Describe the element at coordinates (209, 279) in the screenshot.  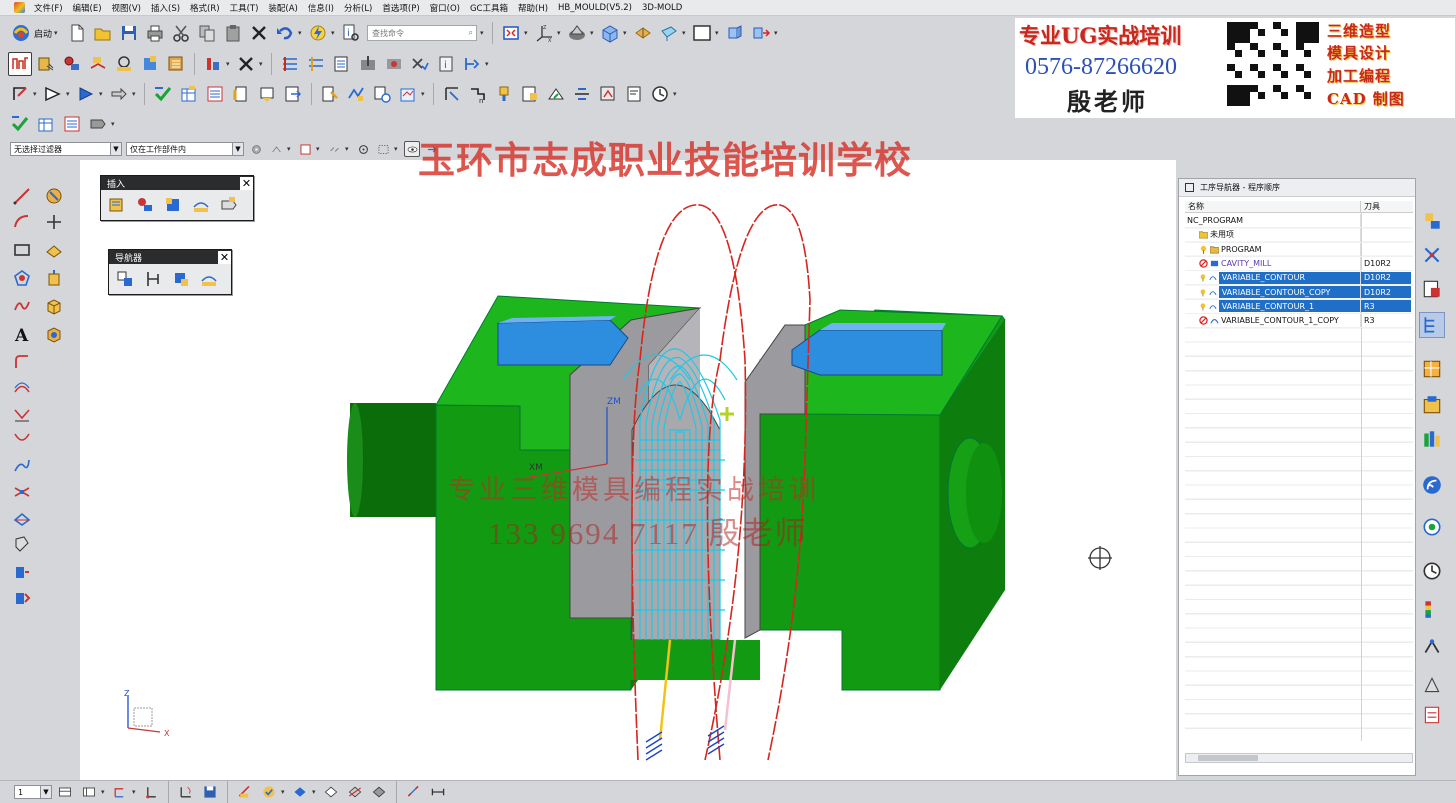
I see `method-view-button` at that location.